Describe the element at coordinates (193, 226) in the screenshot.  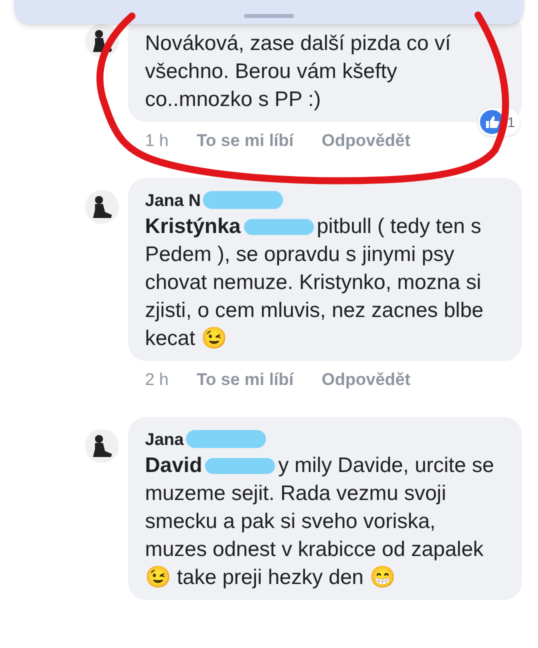
I see `mention-link: Kristýnka` at that location.